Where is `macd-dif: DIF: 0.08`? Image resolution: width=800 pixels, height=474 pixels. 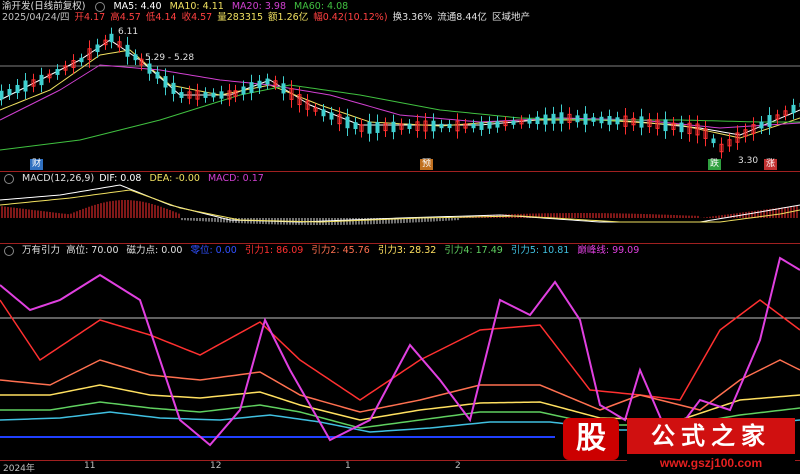
macd-dif: DIF: 0.08 is located at coordinates (120, 178).